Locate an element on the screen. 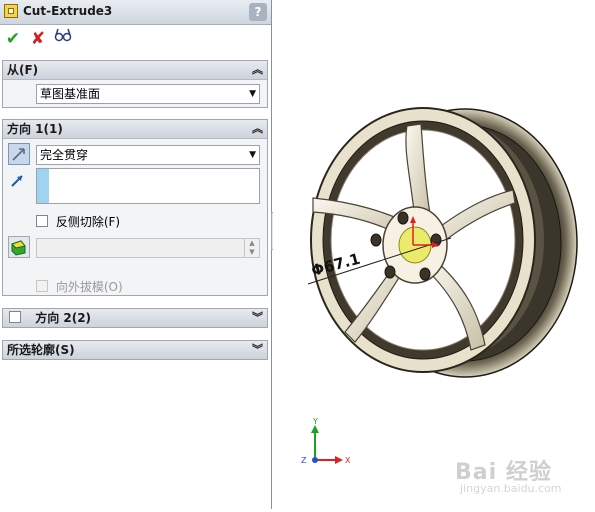 This screenshot has height=512, width=595. flip-side-label: 反侧切除(F) is located at coordinates (88, 222).